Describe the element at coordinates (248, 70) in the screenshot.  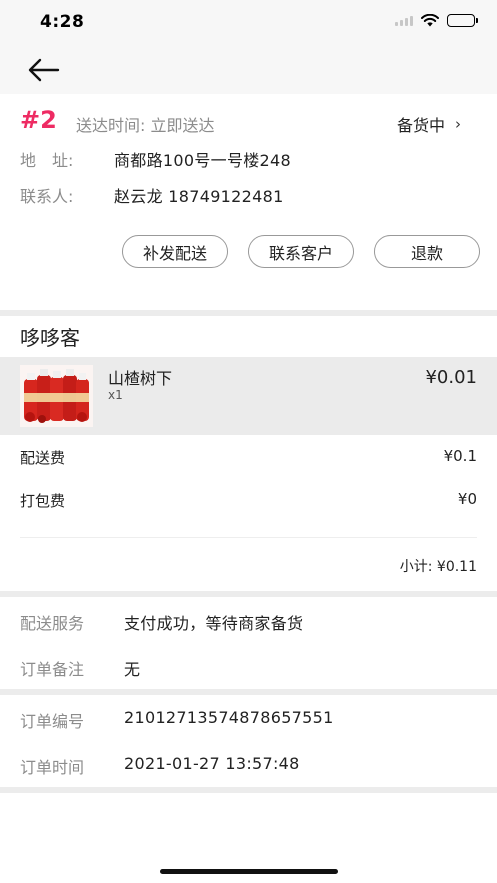
I see `nav-bar` at that location.